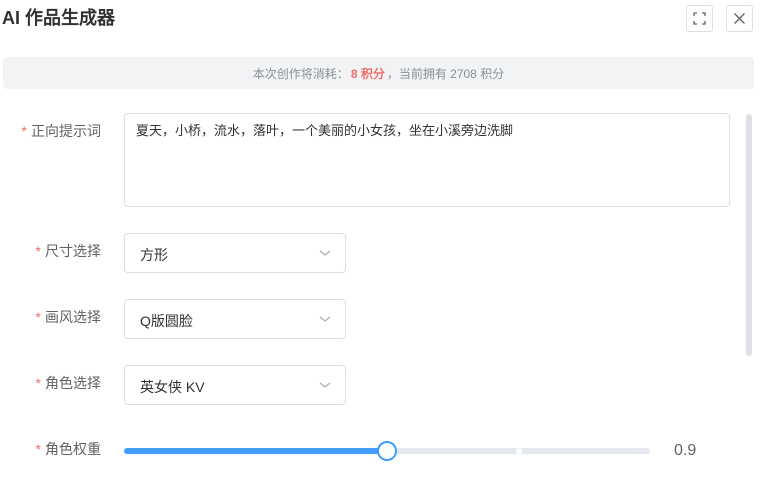 The width and height of the screenshot is (763, 486). What do you see at coordinates (235, 385) in the screenshot?
I see `character-select: 英女侠 KV` at bounding box center [235, 385].